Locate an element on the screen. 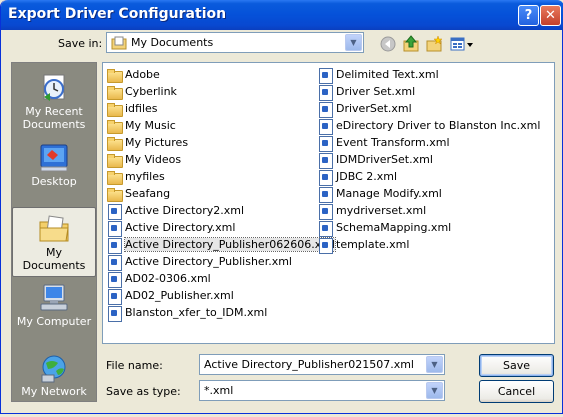 Image resolution: width=563 pixels, height=417 pixels. item-label: mydriverset.xml is located at coordinates (381, 210).